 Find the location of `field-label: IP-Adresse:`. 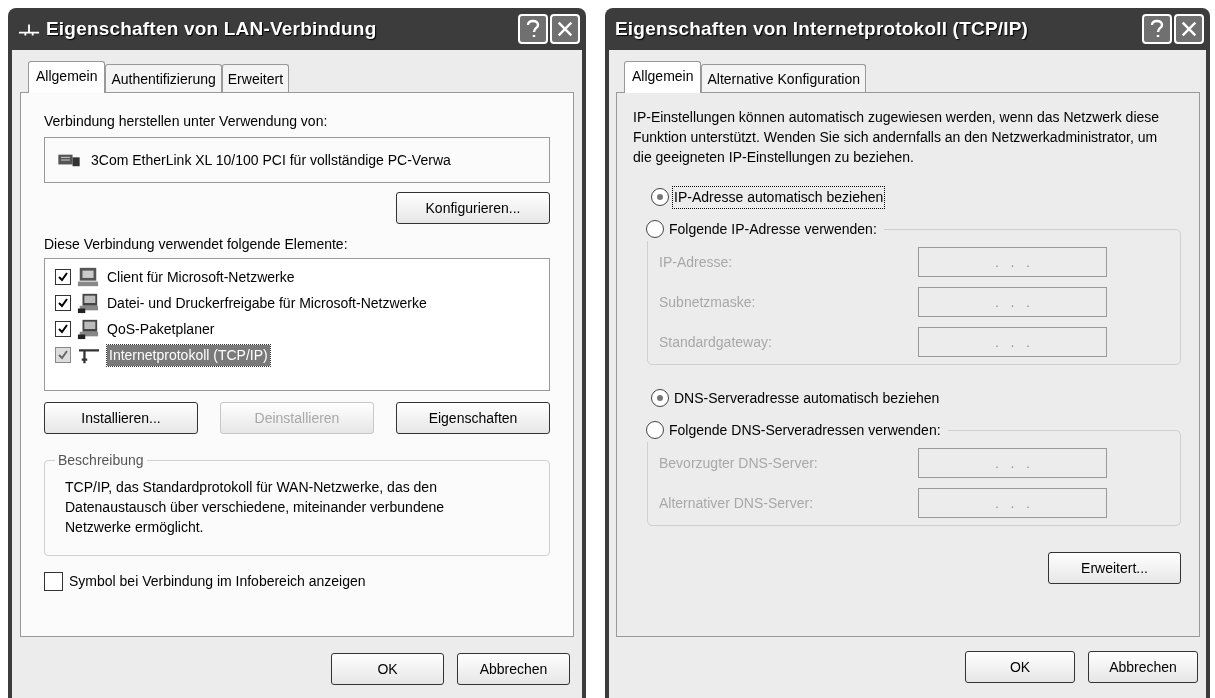

field-label: IP-Adresse: is located at coordinates (696, 262).